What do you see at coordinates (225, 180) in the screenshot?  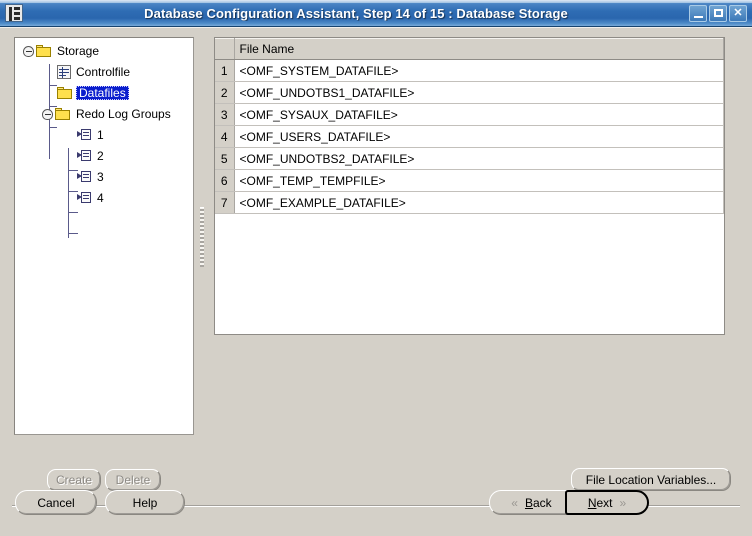 I see `row-number: 6` at bounding box center [225, 180].